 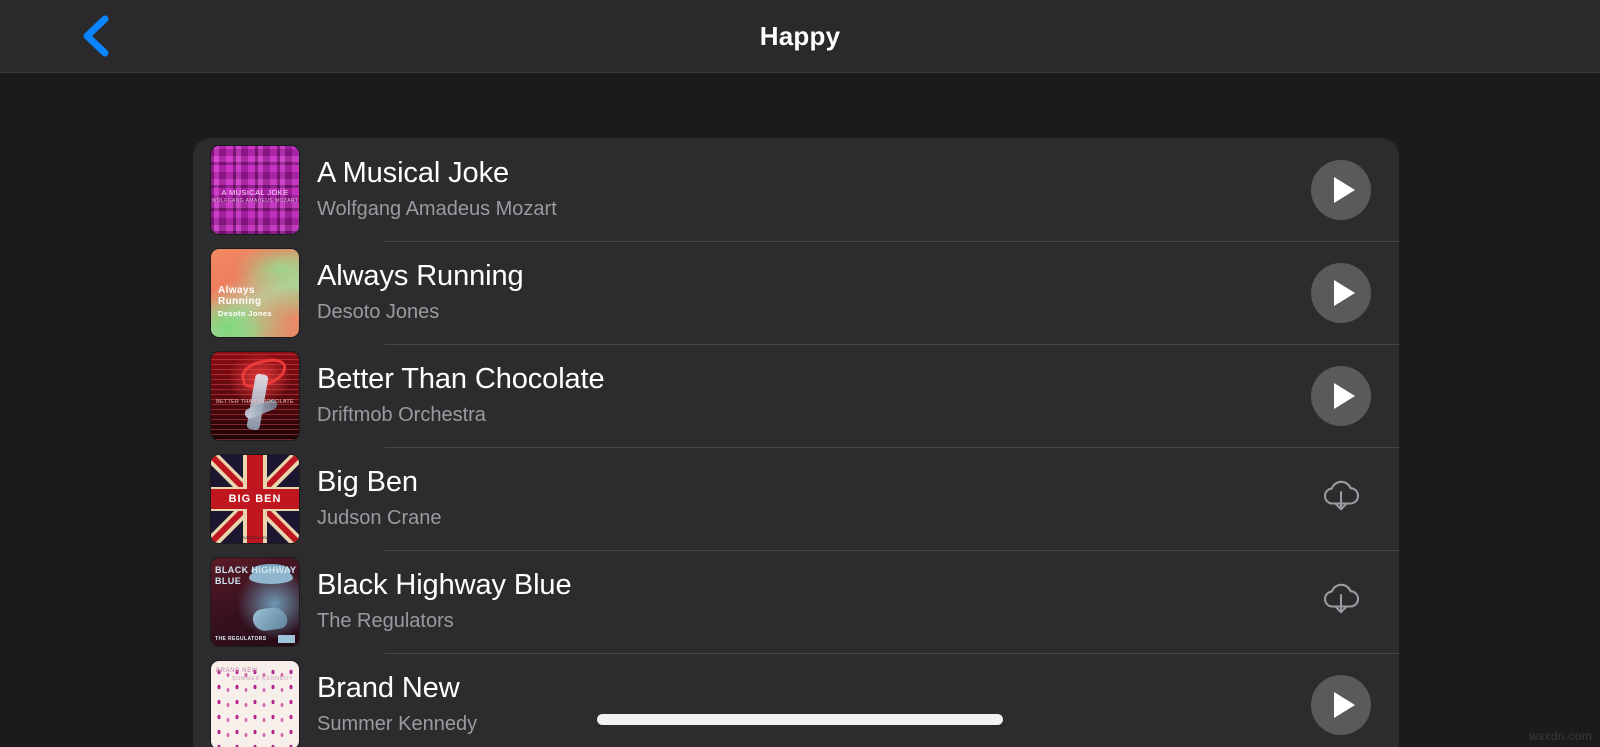 I want to click on album-art-title: A MUSICAL JOKE WOLFGANG AMADEUS MOZART, so click(x=255, y=196).